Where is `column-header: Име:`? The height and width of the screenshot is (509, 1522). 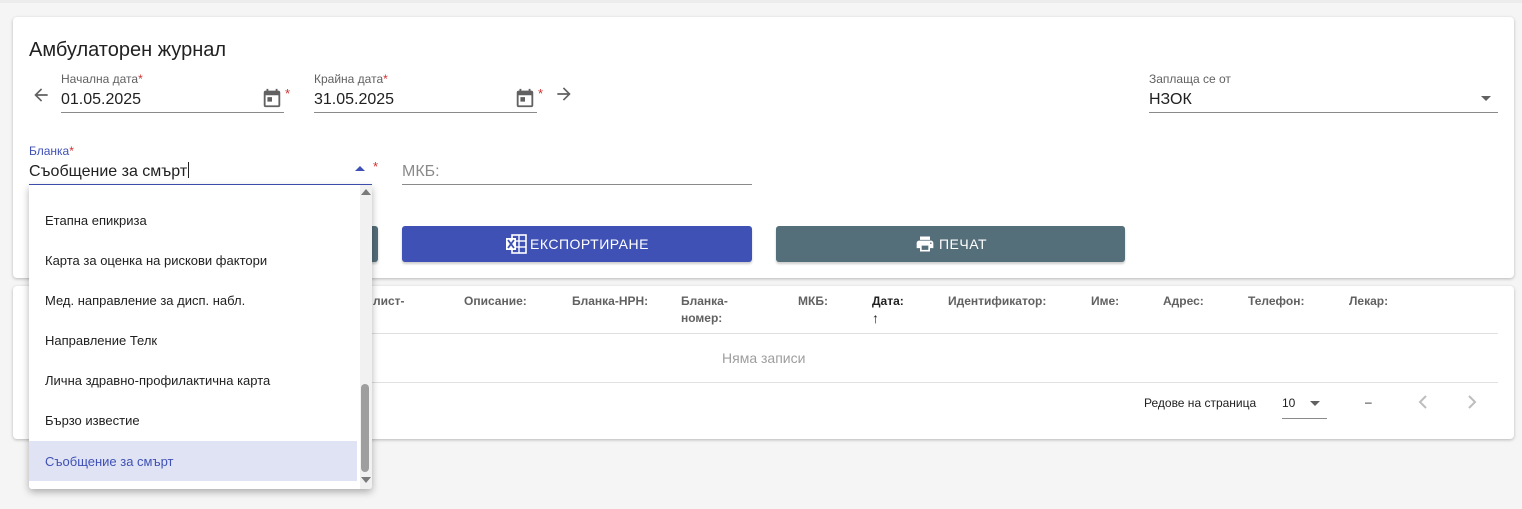
column-header: Име: is located at coordinates (1105, 301).